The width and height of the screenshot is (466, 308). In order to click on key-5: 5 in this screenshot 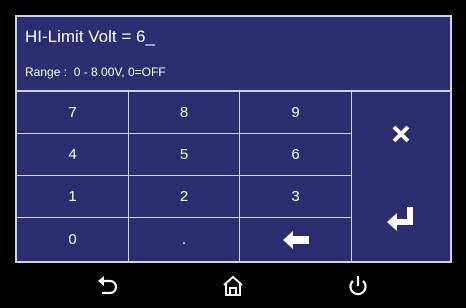, I will do `click(184, 155)`.